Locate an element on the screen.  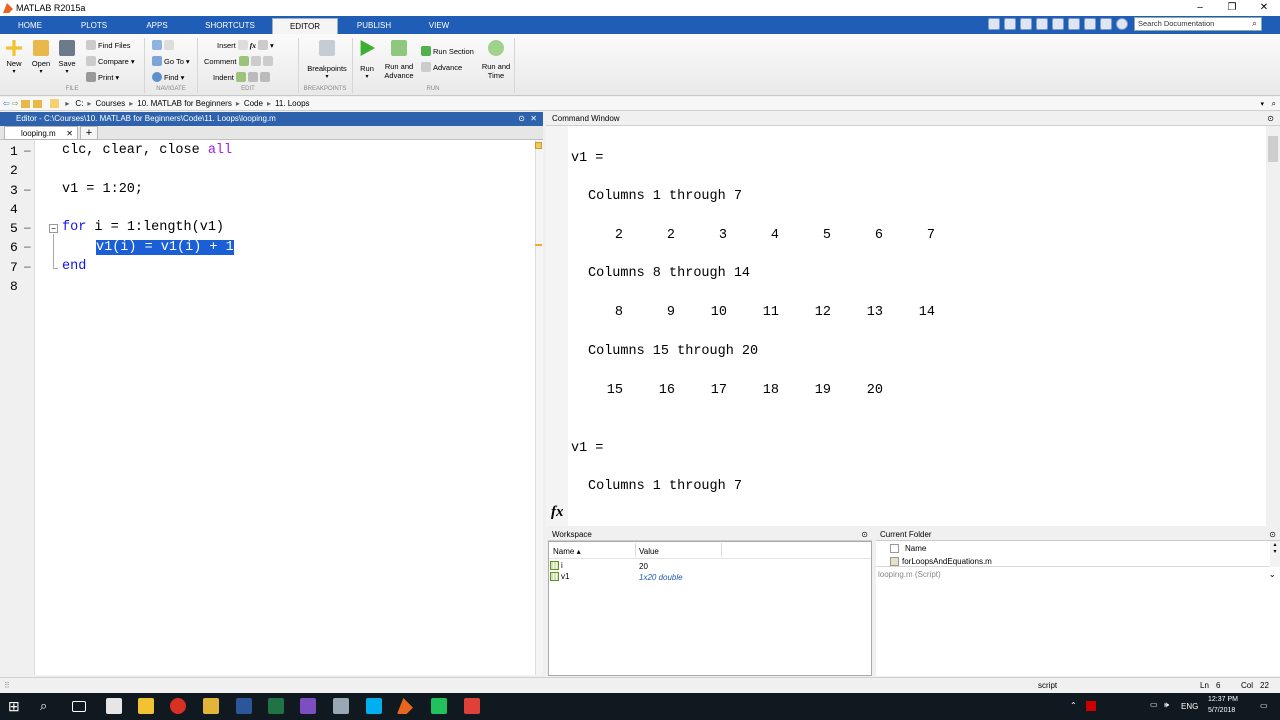
task-view-icon is located at coordinates (79, 706).